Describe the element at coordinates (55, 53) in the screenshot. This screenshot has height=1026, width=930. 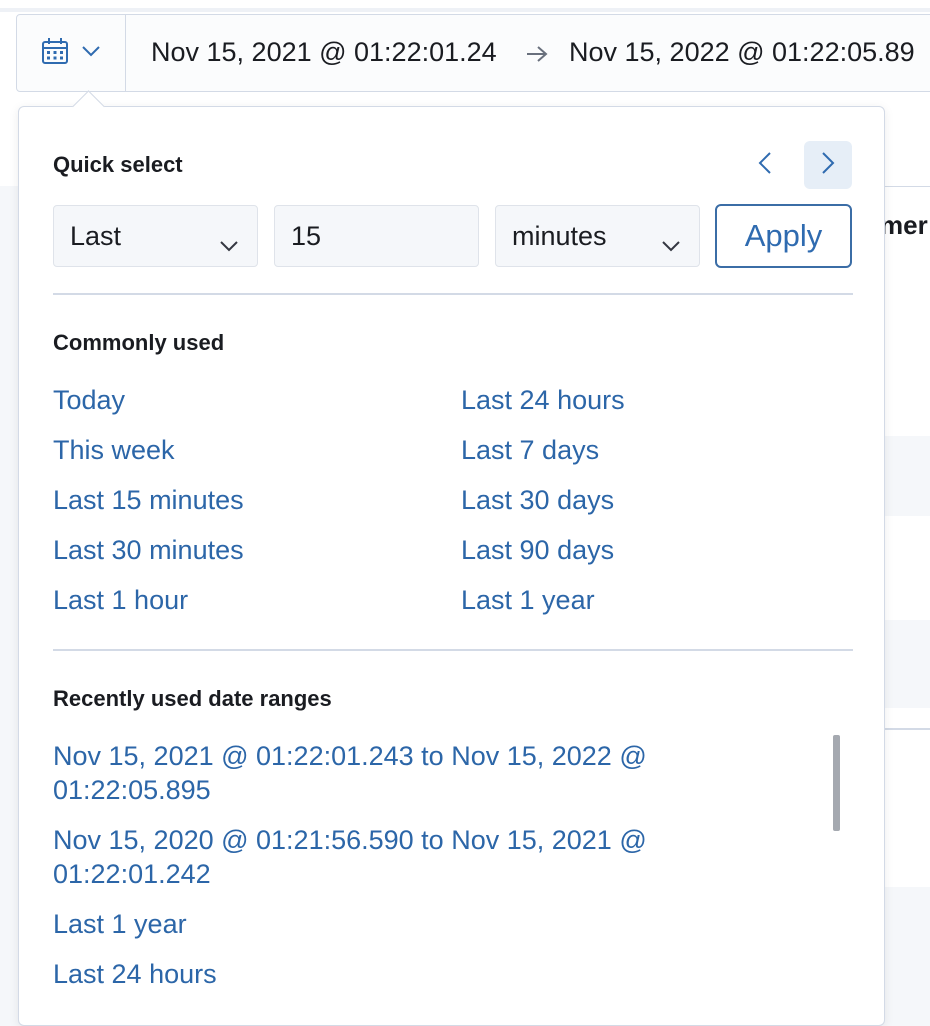
I see `calendar-icon` at that location.